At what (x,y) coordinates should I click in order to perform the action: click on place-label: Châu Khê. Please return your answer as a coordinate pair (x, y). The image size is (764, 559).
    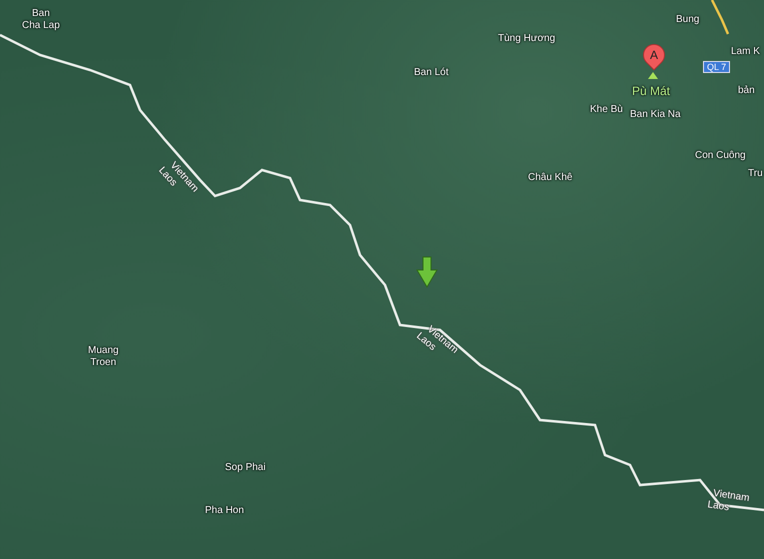
    Looking at the image, I should click on (550, 178).